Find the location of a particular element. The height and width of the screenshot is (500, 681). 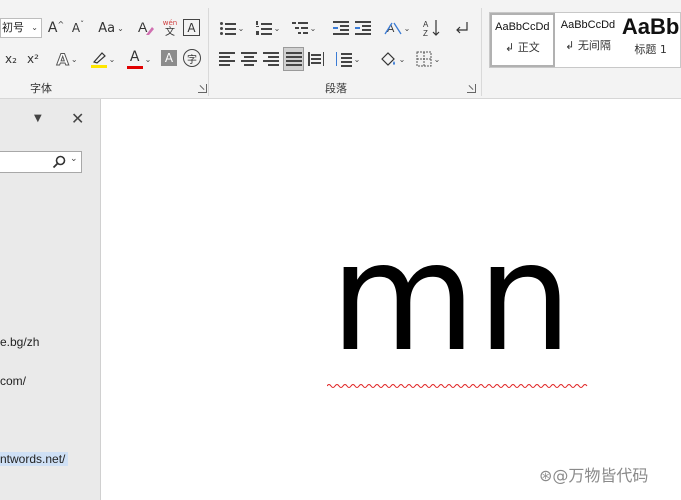

highlight-button: ⌄ is located at coordinates (103, 59).